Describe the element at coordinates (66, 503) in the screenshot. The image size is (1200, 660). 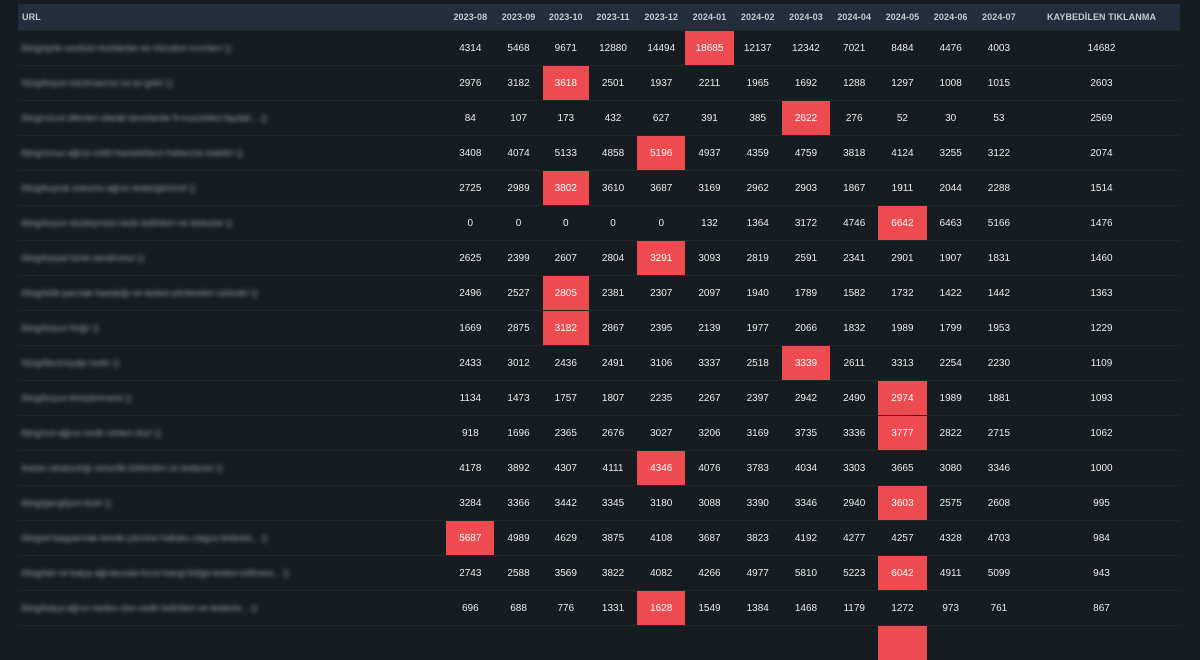
I see `url-link: /blog/gangliyon-kisti/ ()` at that location.